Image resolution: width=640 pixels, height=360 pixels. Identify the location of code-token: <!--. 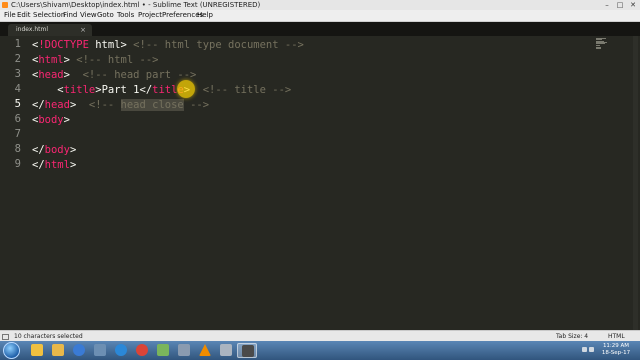
(104, 105).